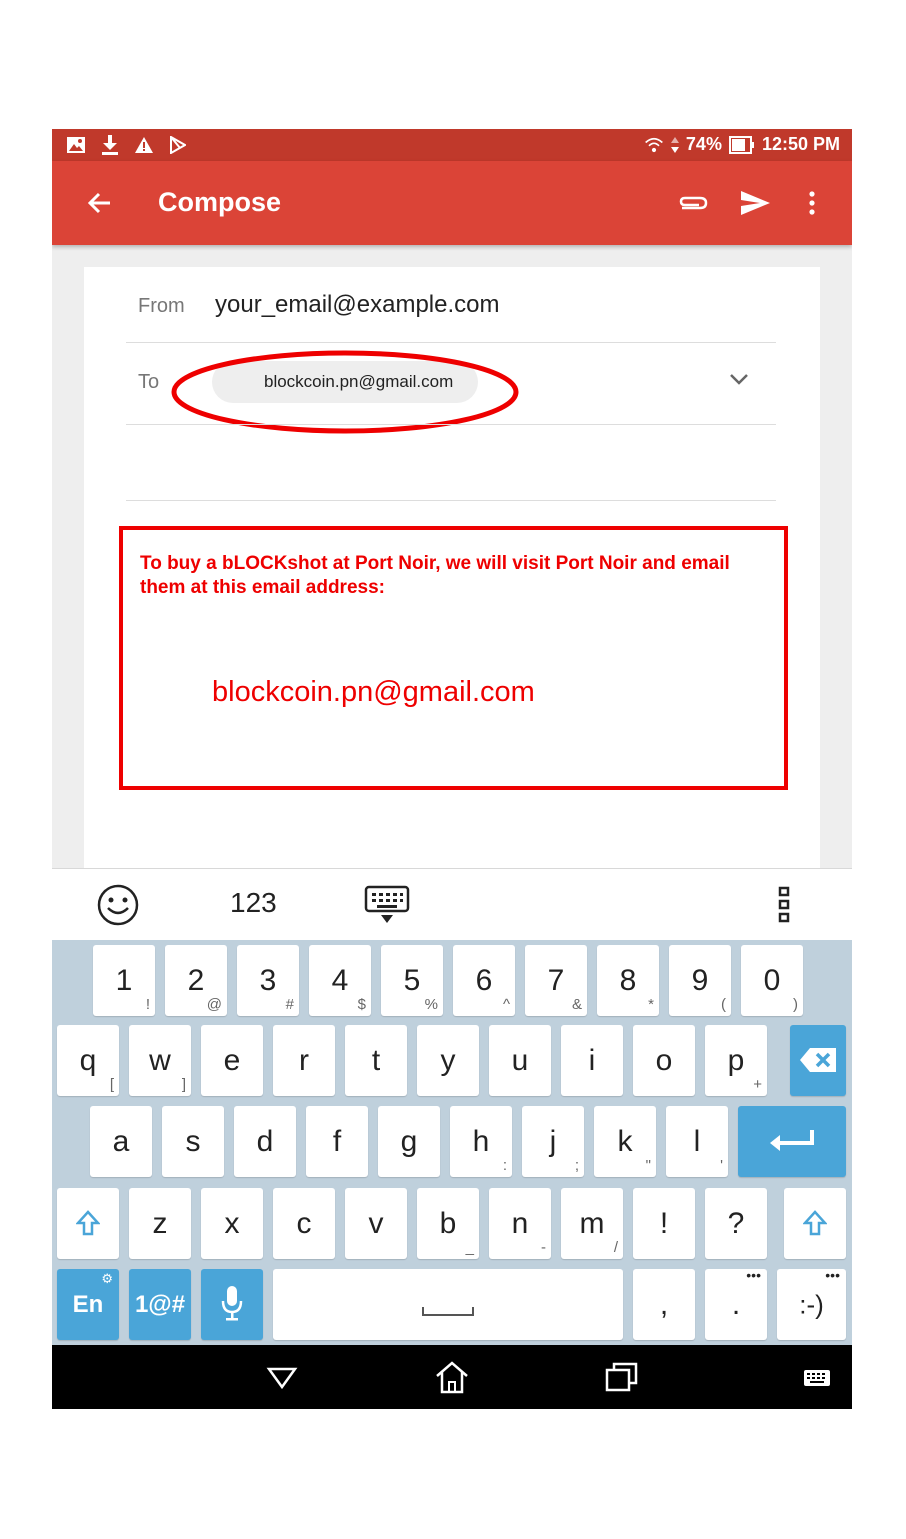  What do you see at coordinates (232, 1060) in the screenshot?
I see `key-e: e` at bounding box center [232, 1060].